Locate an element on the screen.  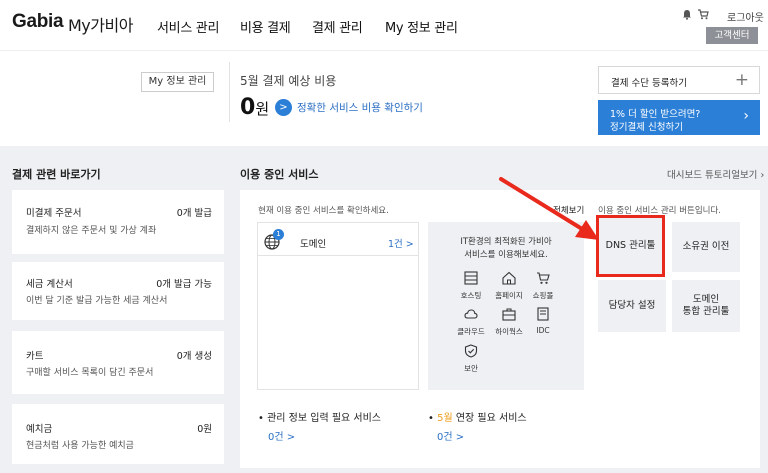
card-title: 카트 is located at coordinates (35, 356).